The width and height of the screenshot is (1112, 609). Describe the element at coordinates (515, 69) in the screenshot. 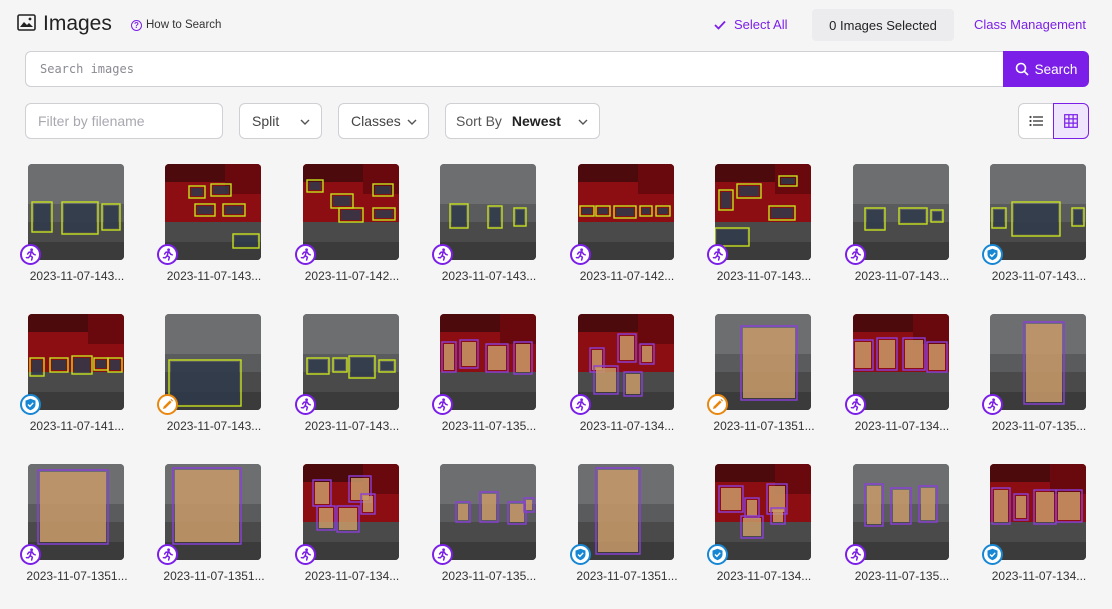

I see `search-input` at that location.